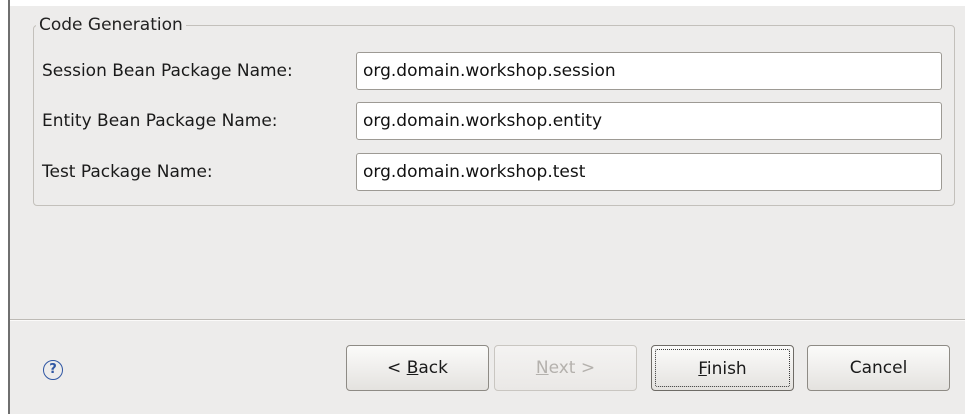 The height and width of the screenshot is (414, 965). I want to click on finish-button-focus-ring: Finish, so click(722, 368).